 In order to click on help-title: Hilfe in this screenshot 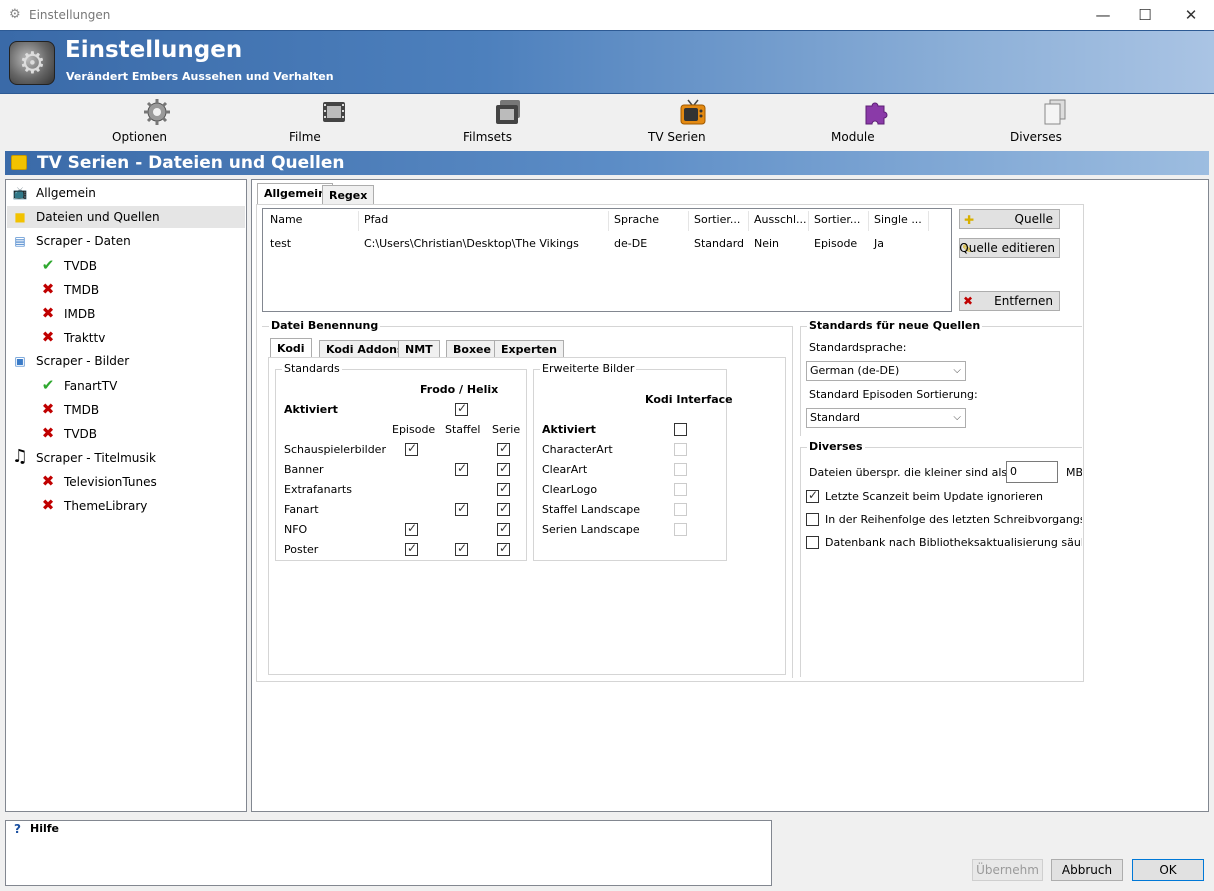, I will do `click(44, 828)`.